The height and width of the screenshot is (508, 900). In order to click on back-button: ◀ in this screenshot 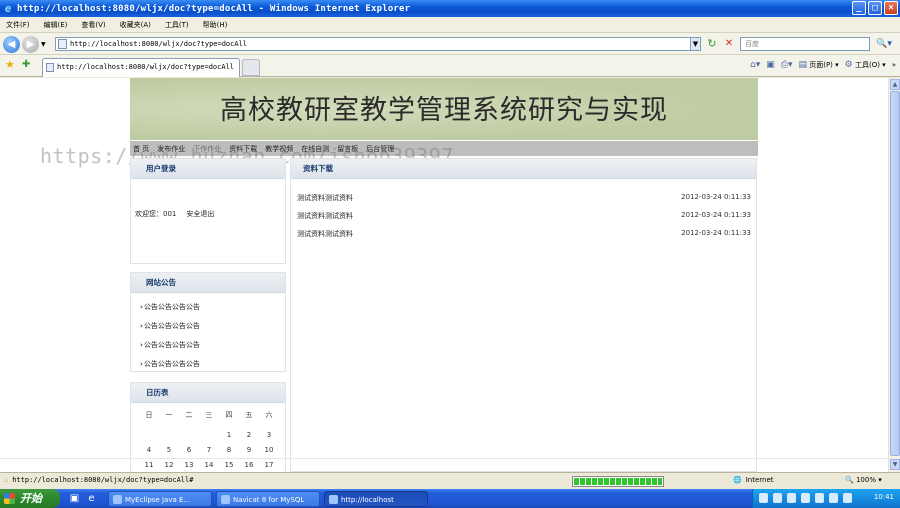, I will do `click(11, 44)`.